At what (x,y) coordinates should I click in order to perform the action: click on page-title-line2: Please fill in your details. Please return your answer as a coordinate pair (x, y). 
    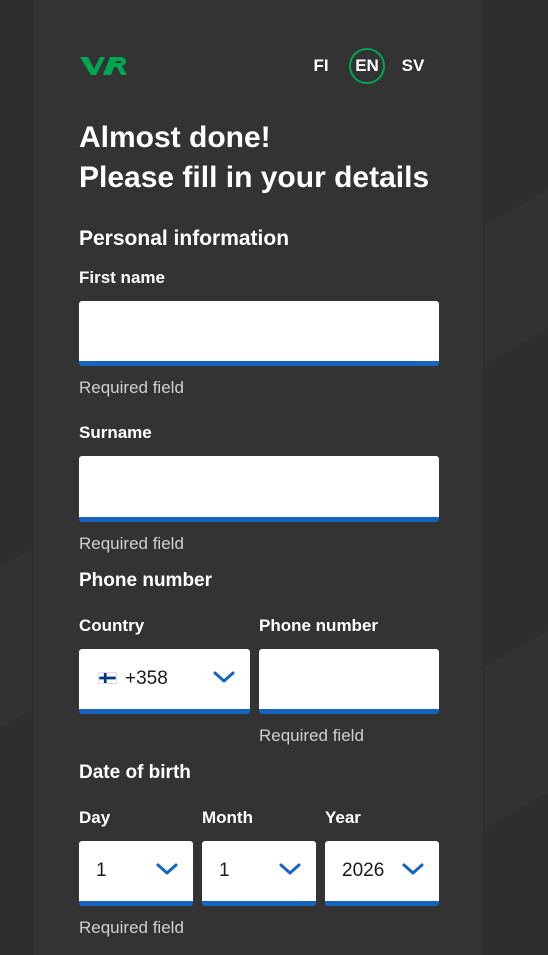
    Looking at the image, I should click on (254, 177).